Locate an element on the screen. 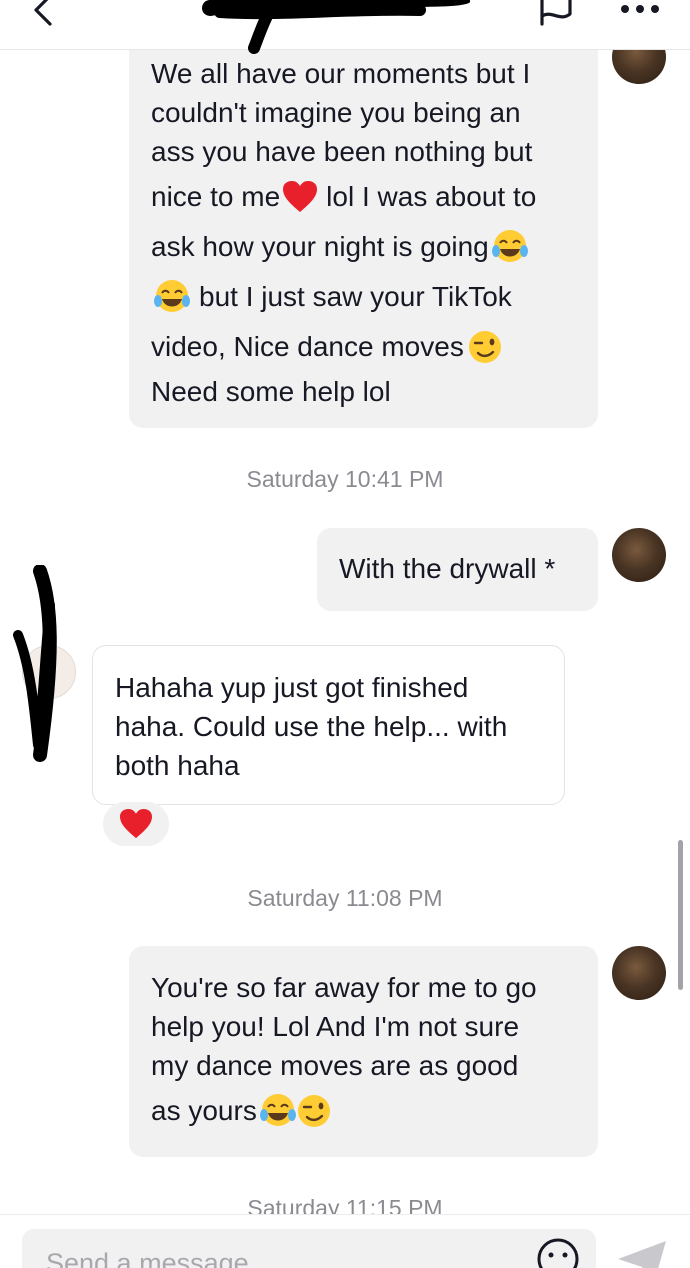 The image size is (690, 1268). message-line: help you! Lol And I'm not sure is located at coordinates (335, 1026).